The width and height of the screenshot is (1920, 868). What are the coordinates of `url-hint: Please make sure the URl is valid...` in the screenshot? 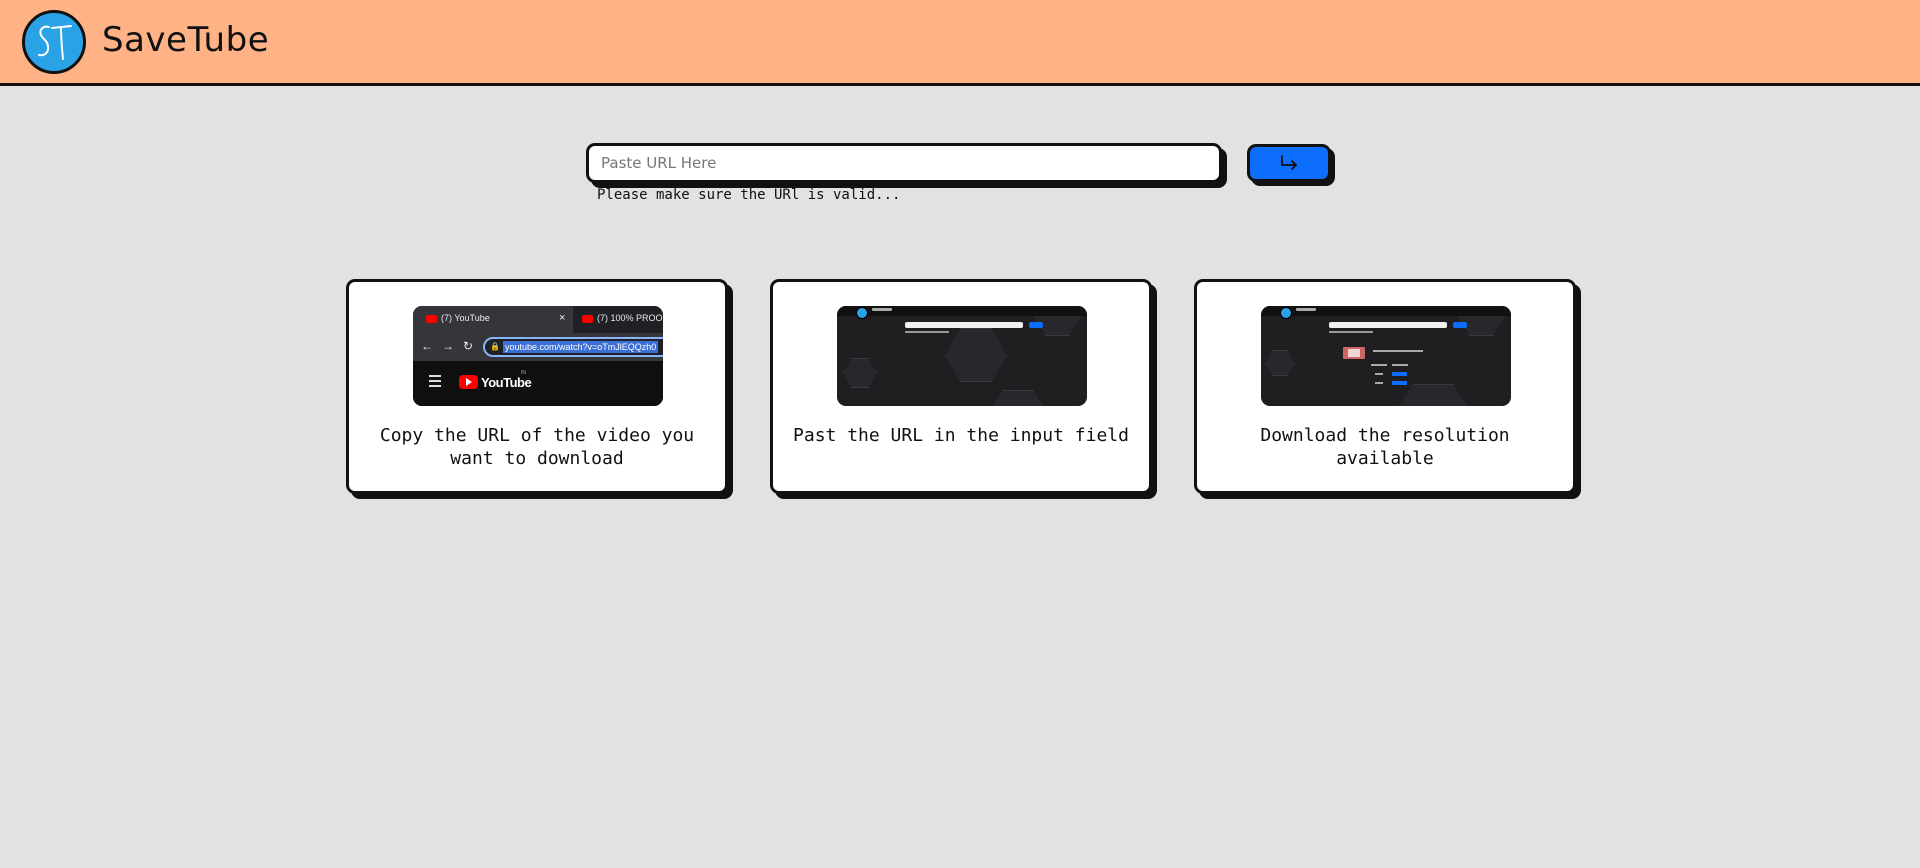 It's located at (749, 195).